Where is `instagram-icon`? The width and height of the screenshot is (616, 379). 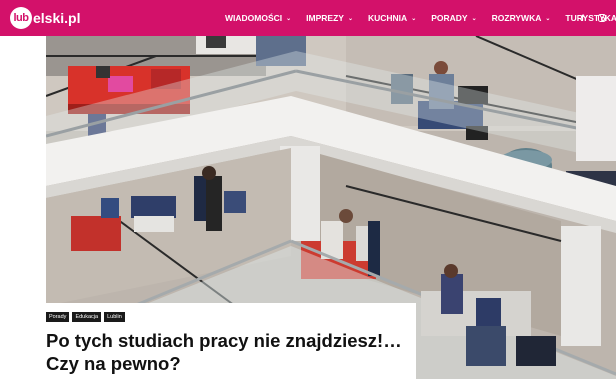 instagram-icon is located at coordinates (602, 18).